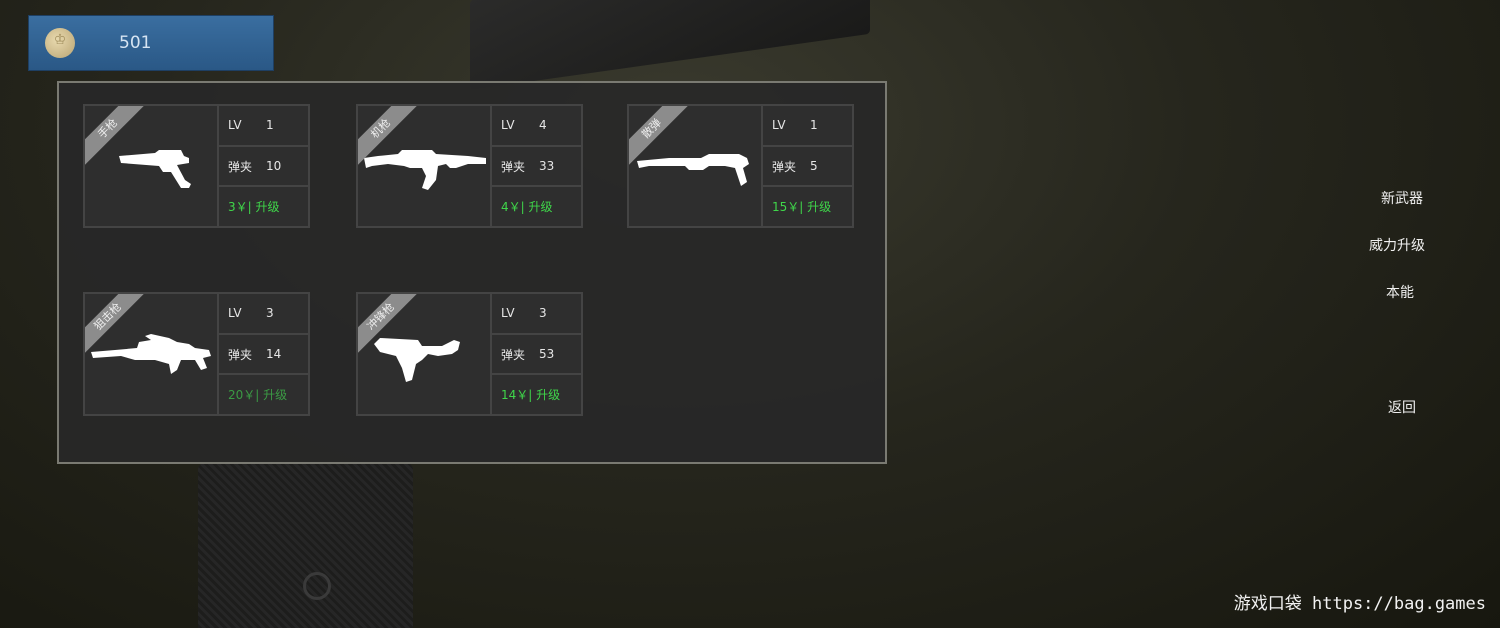 This screenshot has height=628, width=1500. What do you see at coordinates (1402, 407) in the screenshot?
I see `back-button: 返回` at bounding box center [1402, 407].